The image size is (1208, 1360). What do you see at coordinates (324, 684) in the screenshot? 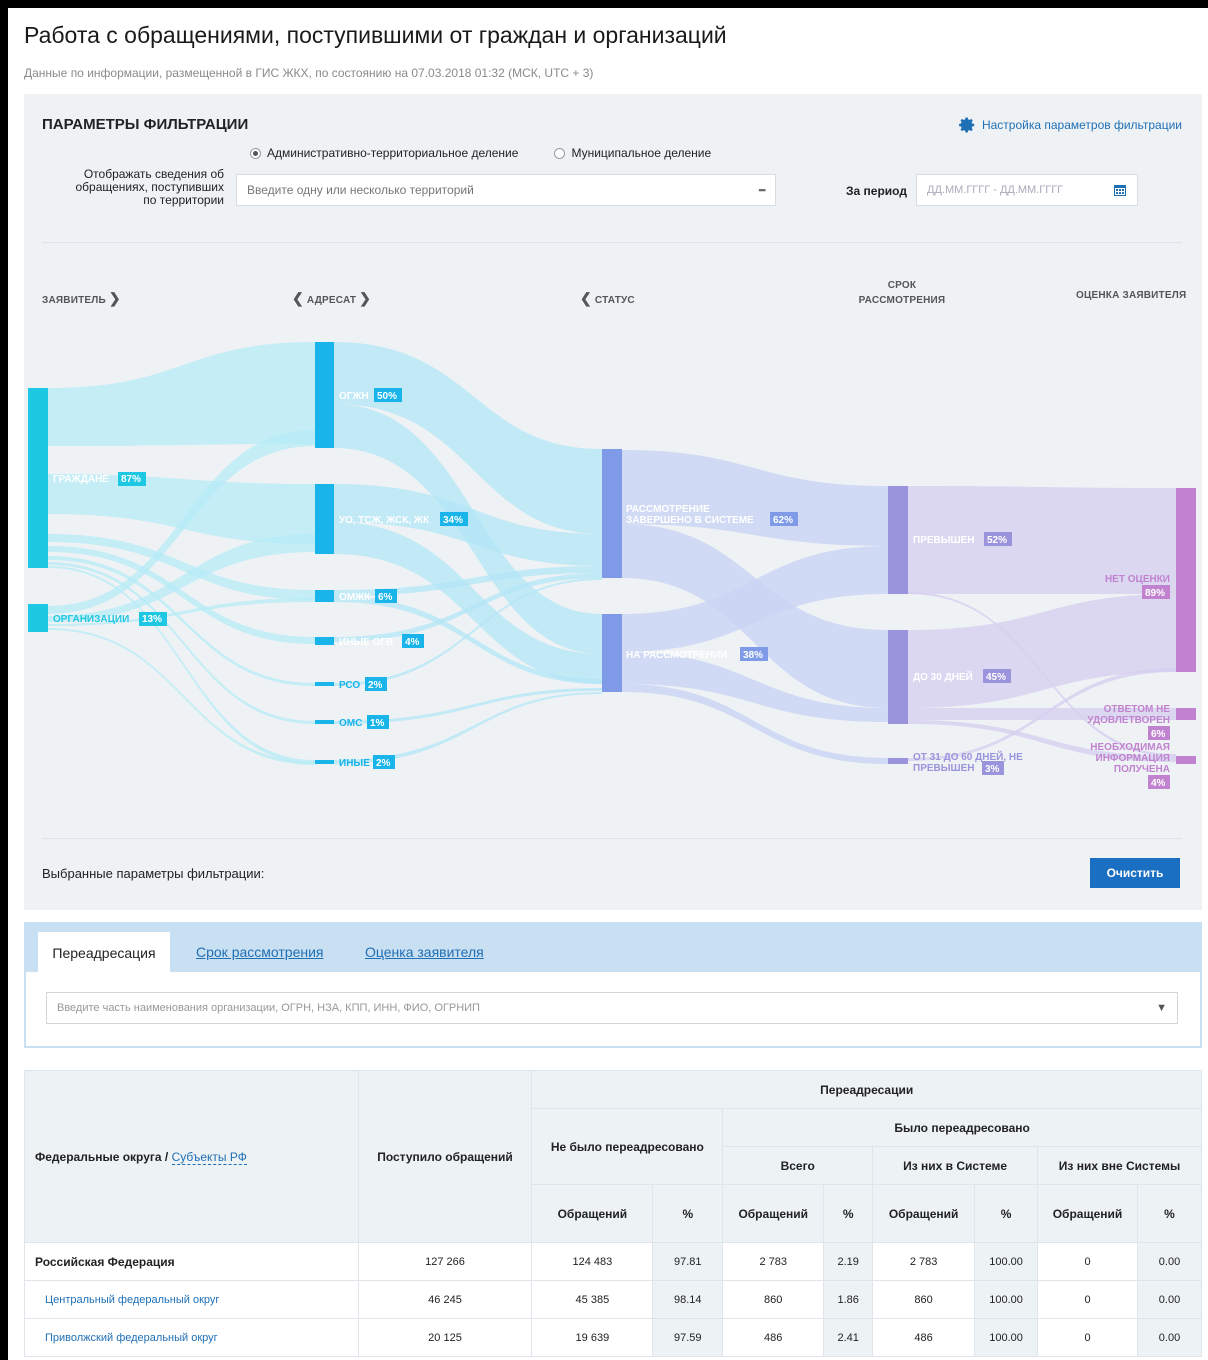
I see `node-rso` at bounding box center [324, 684].